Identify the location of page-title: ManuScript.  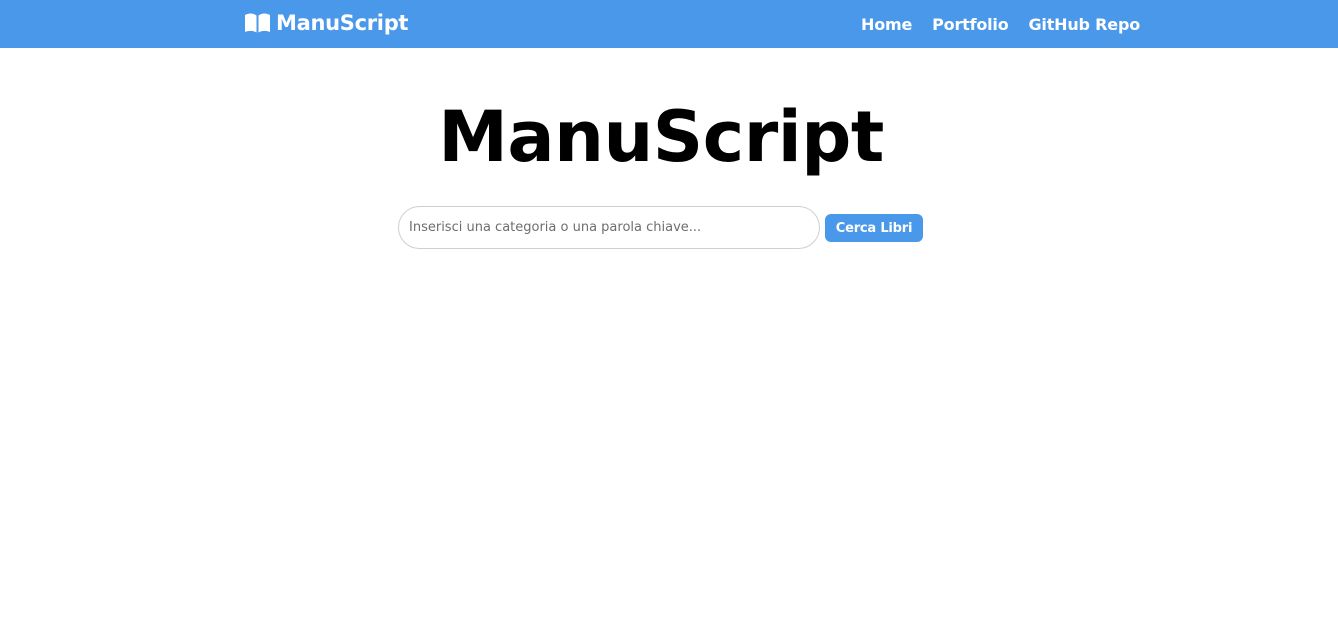
(661, 137).